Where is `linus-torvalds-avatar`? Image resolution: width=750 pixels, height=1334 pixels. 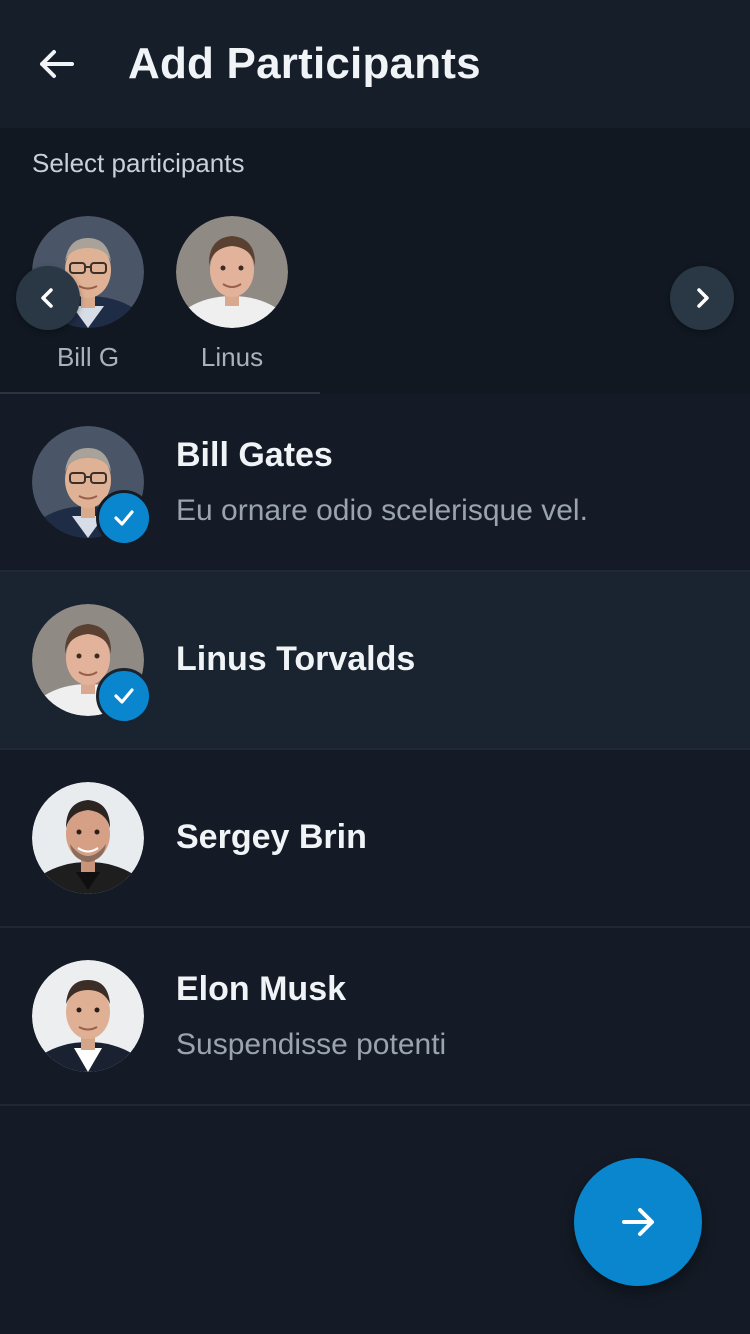 linus-torvalds-avatar is located at coordinates (232, 272).